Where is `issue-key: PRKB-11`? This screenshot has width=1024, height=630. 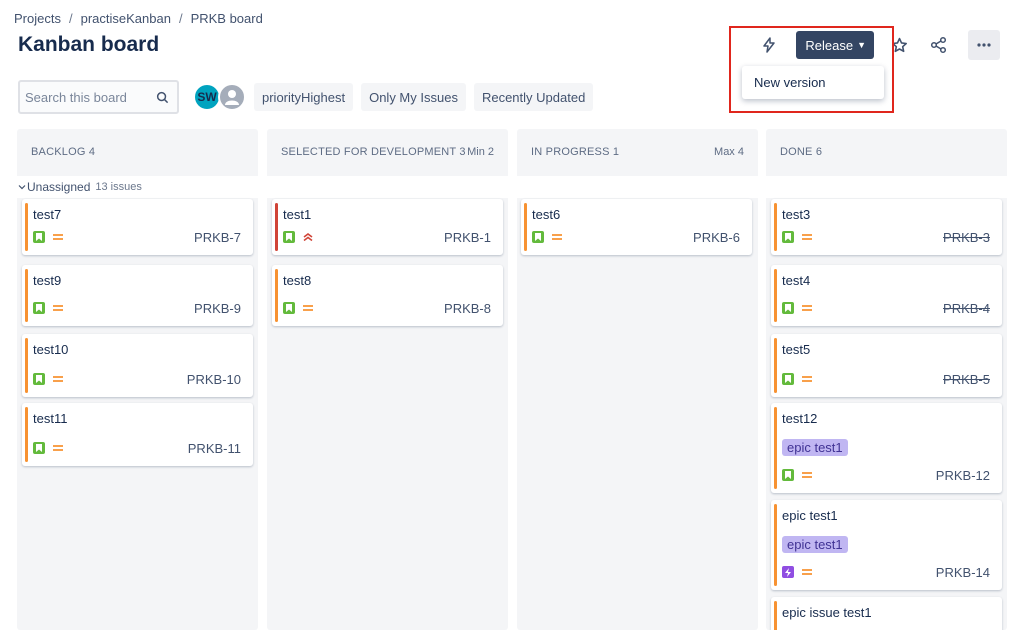
issue-key: PRKB-11 is located at coordinates (214, 448).